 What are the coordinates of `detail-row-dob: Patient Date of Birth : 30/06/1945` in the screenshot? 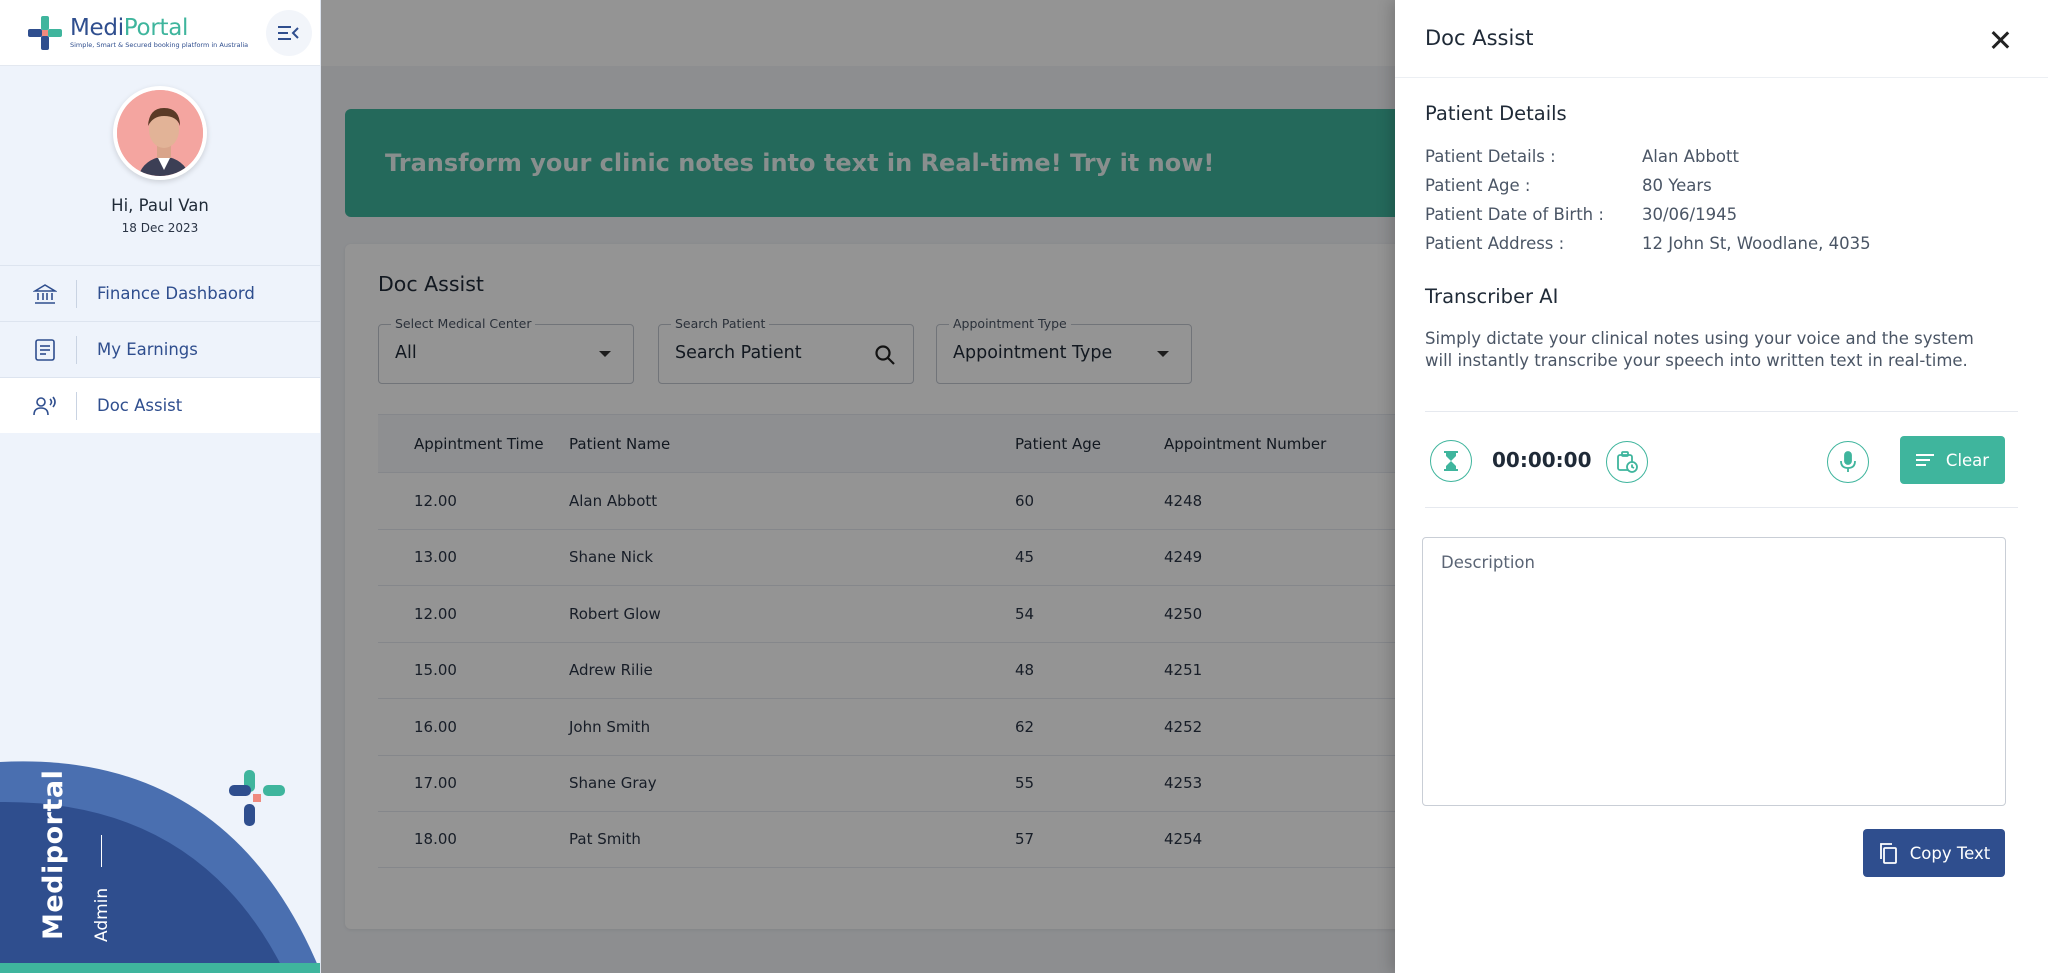 It's located at (1581, 214).